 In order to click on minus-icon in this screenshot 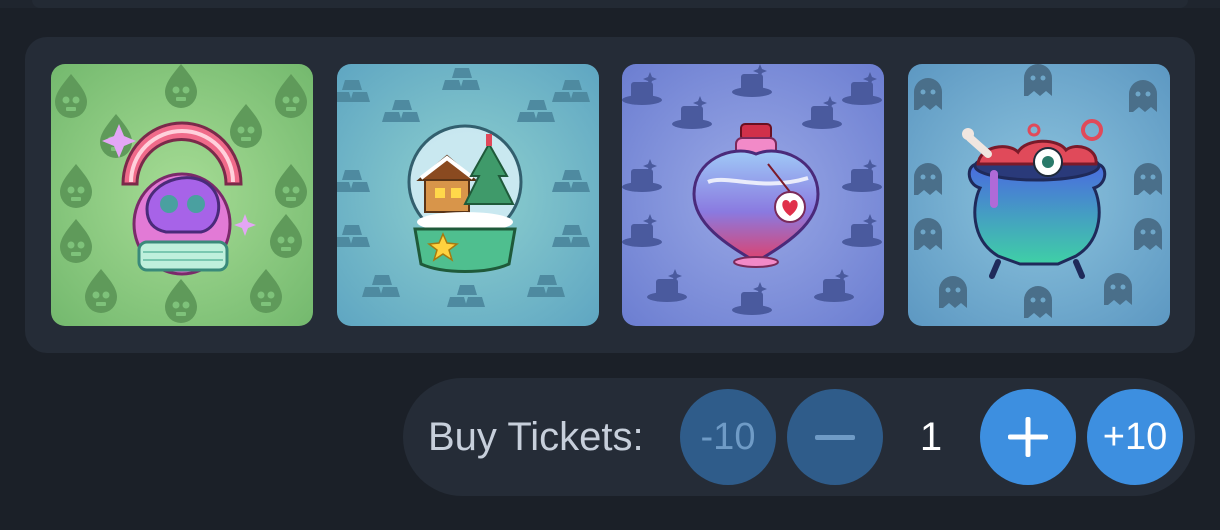, I will do `click(835, 437)`.